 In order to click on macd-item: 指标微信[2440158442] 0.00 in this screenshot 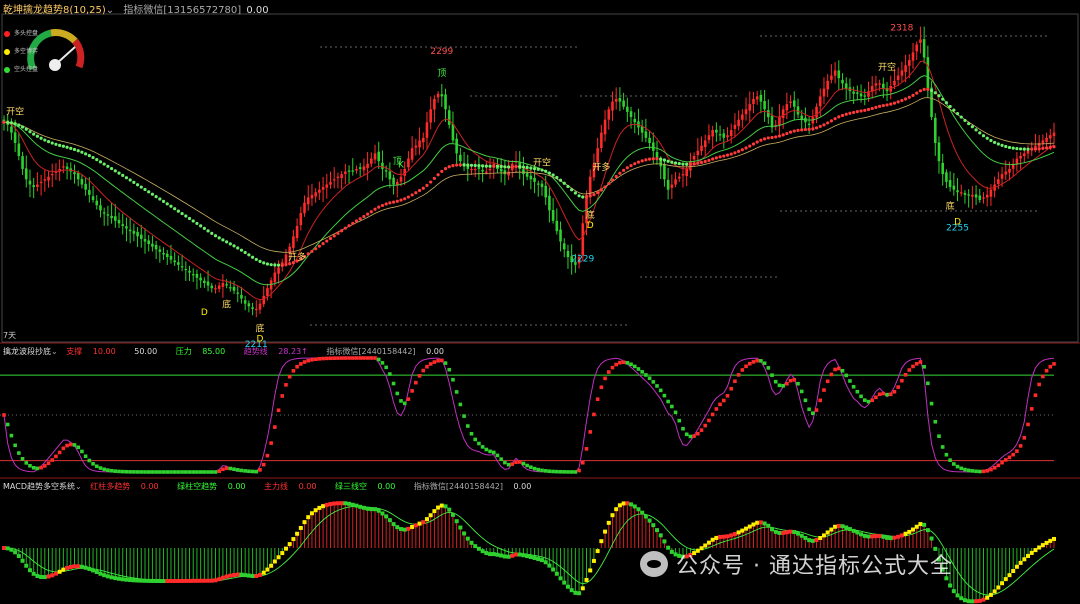, I will do `click(472, 486)`.